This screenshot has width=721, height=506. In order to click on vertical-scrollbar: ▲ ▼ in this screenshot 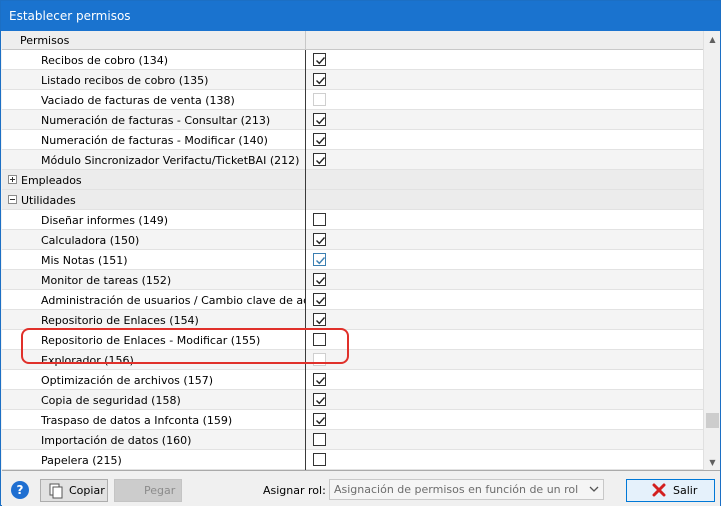, I will do `click(711, 250)`.